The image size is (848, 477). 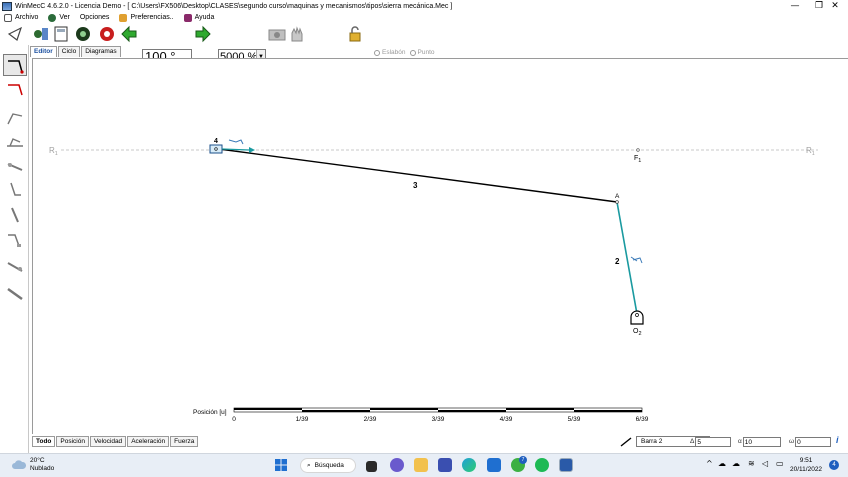 I want to click on scale-bar: 0 1/39 2/39 3/39 4/39 5/39 6/39, so click(x=440, y=415).